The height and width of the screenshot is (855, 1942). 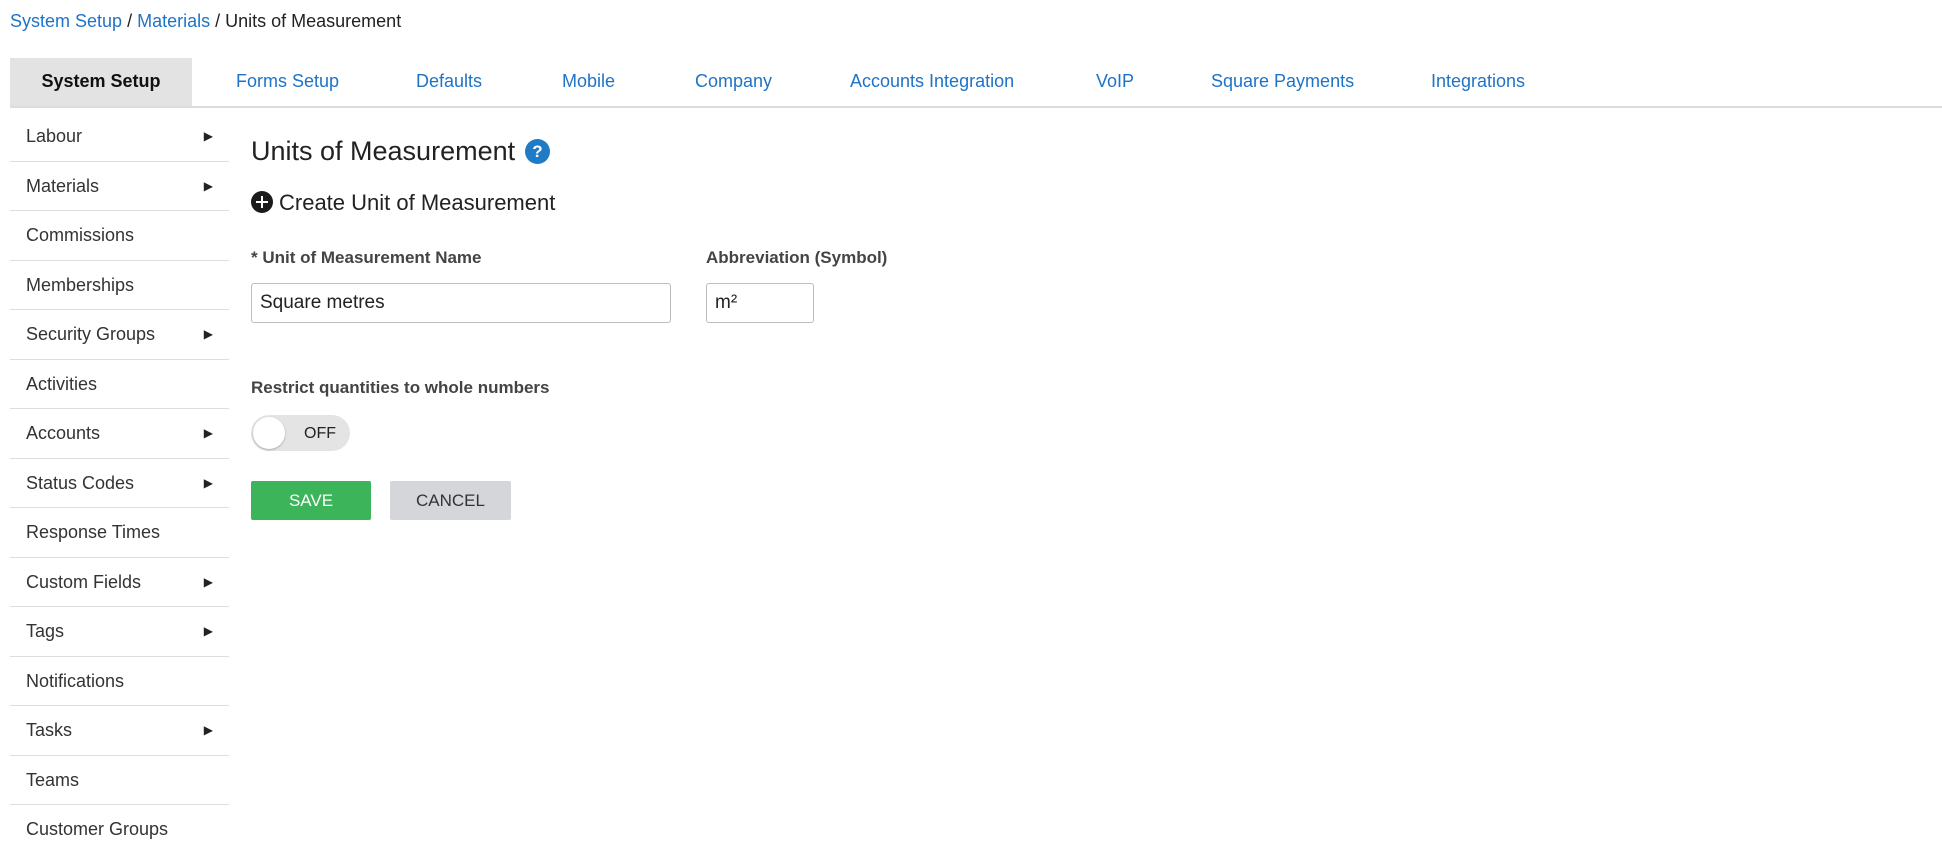 What do you see at coordinates (1478, 82) in the screenshot?
I see `tab-integrations: Integrations` at bounding box center [1478, 82].